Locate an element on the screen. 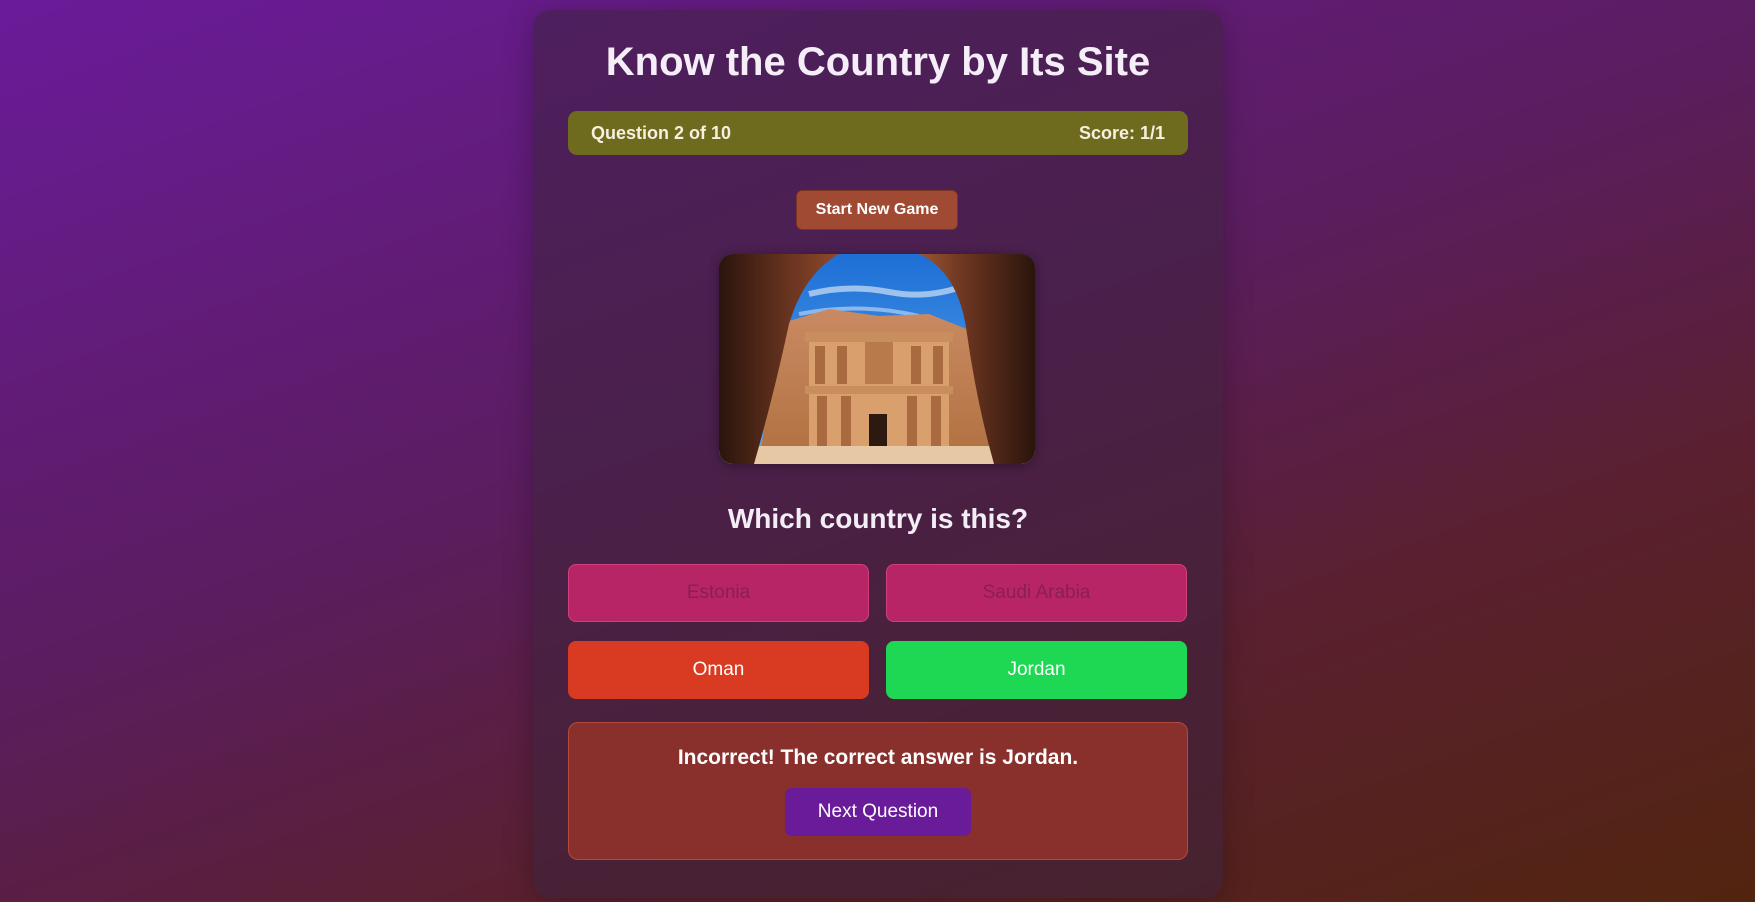  start-new-game-button: Start New Game is located at coordinates (877, 210).